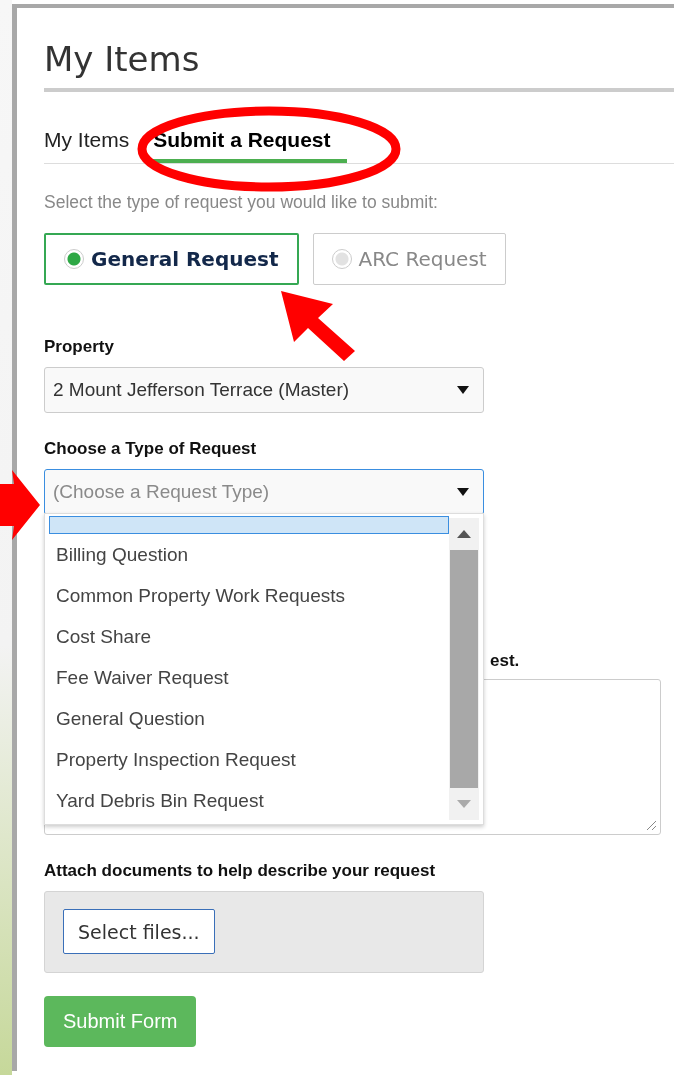 The width and height of the screenshot is (674, 1075). I want to click on page-title: My Items, so click(359, 63).